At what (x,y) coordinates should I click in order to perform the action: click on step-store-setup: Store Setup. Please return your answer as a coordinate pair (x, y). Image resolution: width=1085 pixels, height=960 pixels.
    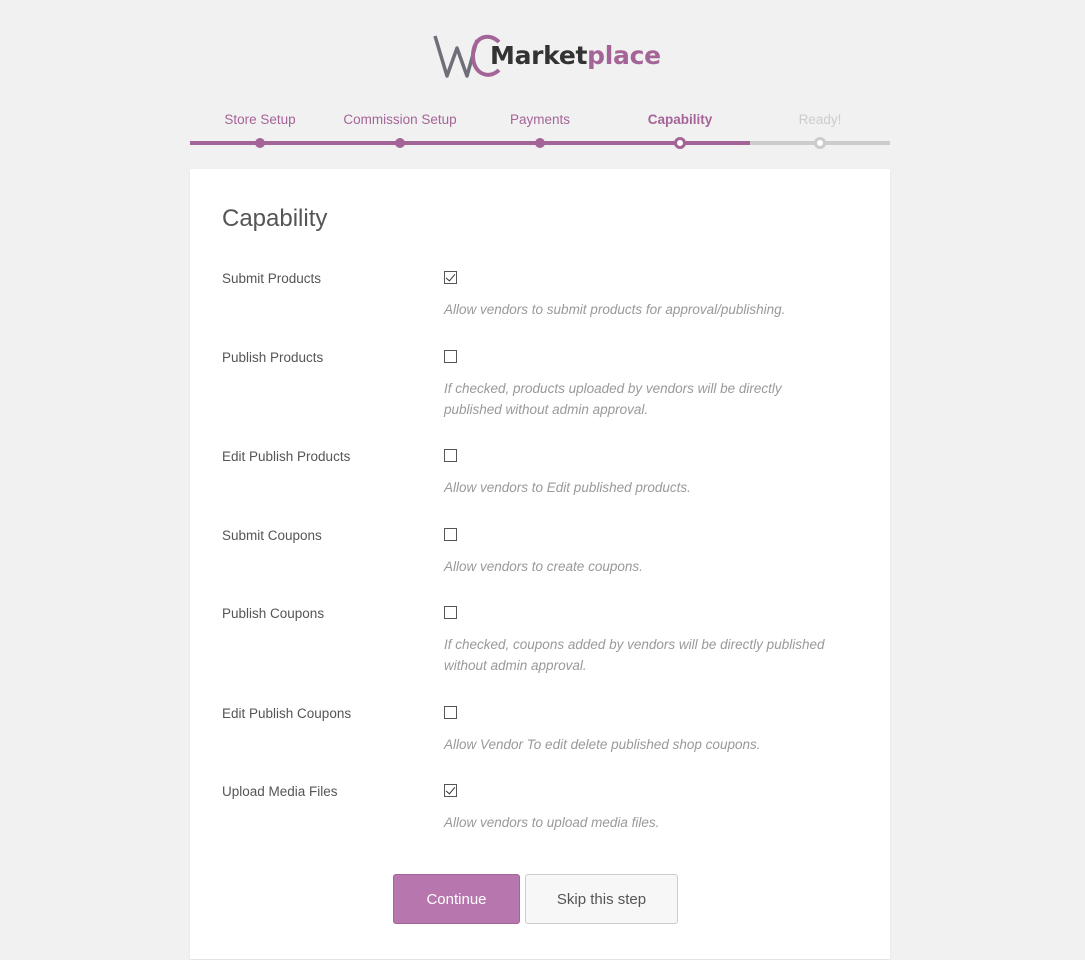
    Looking at the image, I should click on (260, 119).